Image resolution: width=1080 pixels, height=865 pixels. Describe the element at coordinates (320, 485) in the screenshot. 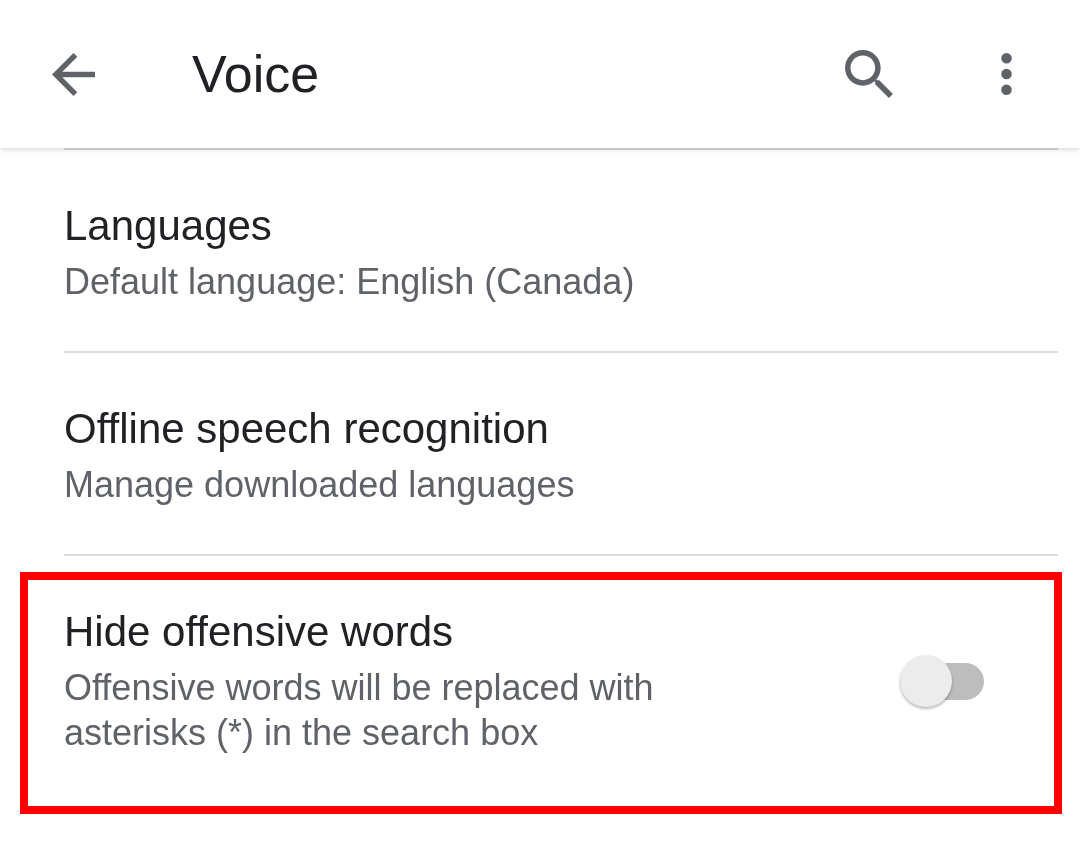

I see `setting-summary: Manage downloaded languages` at that location.